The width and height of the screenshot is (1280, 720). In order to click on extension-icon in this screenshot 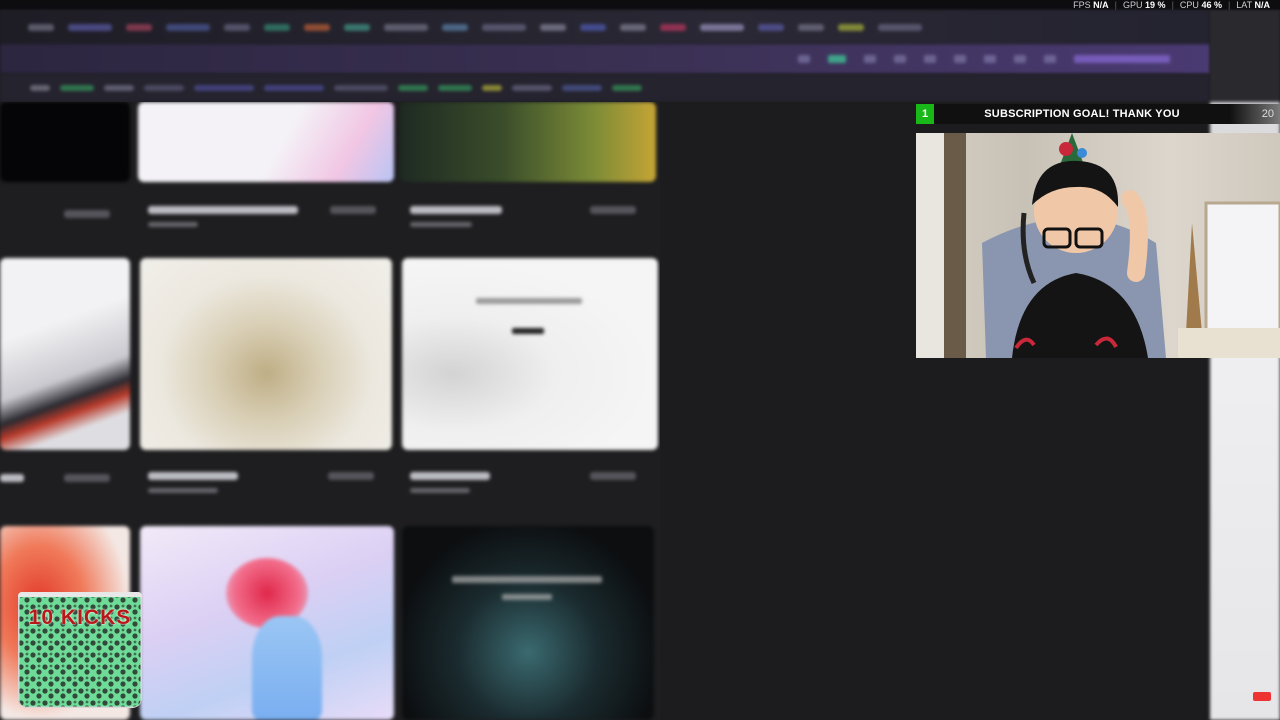, I will do `click(837, 59)`.